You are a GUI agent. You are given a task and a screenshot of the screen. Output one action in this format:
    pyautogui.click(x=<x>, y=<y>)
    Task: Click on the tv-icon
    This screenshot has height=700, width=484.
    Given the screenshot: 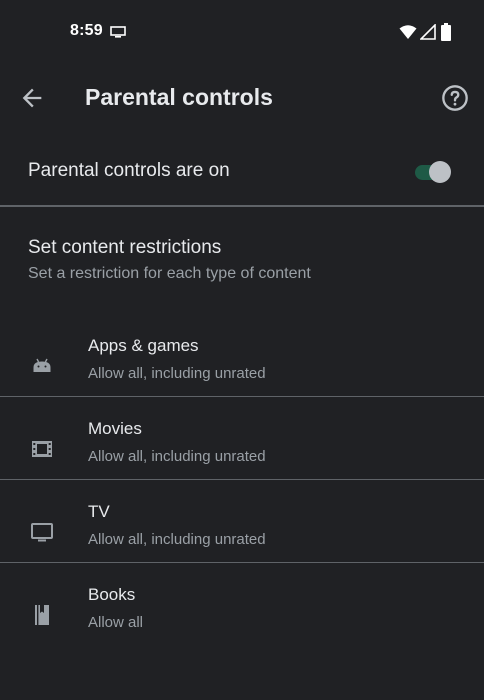 What is the action you would take?
    pyautogui.click(x=42, y=532)
    